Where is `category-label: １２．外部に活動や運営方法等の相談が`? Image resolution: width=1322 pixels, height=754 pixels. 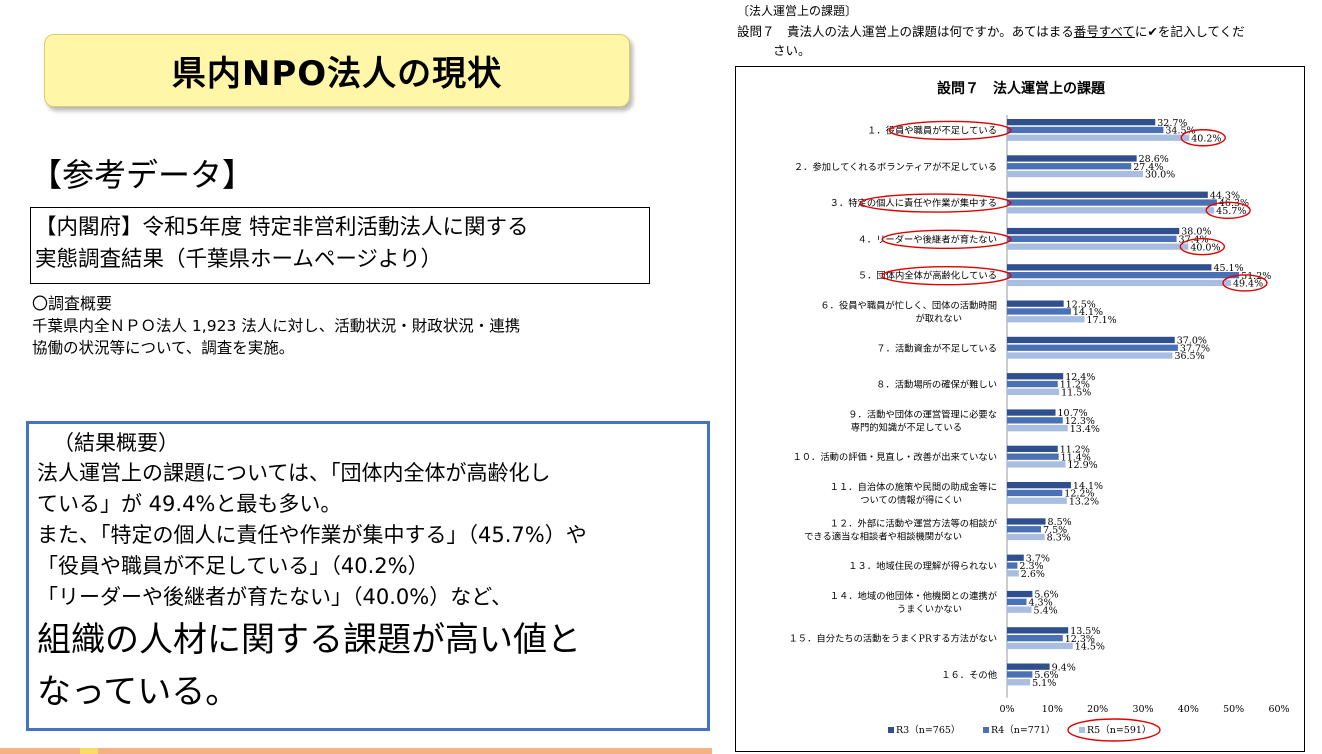 category-label: １２．外部に活動や運営方法等の相談が is located at coordinates (914, 523).